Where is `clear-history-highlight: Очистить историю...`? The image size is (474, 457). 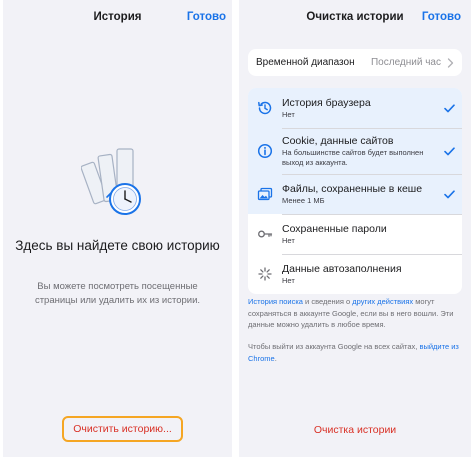 clear-history-highlight: Очистить историю... is located at coordinates (122, 429).